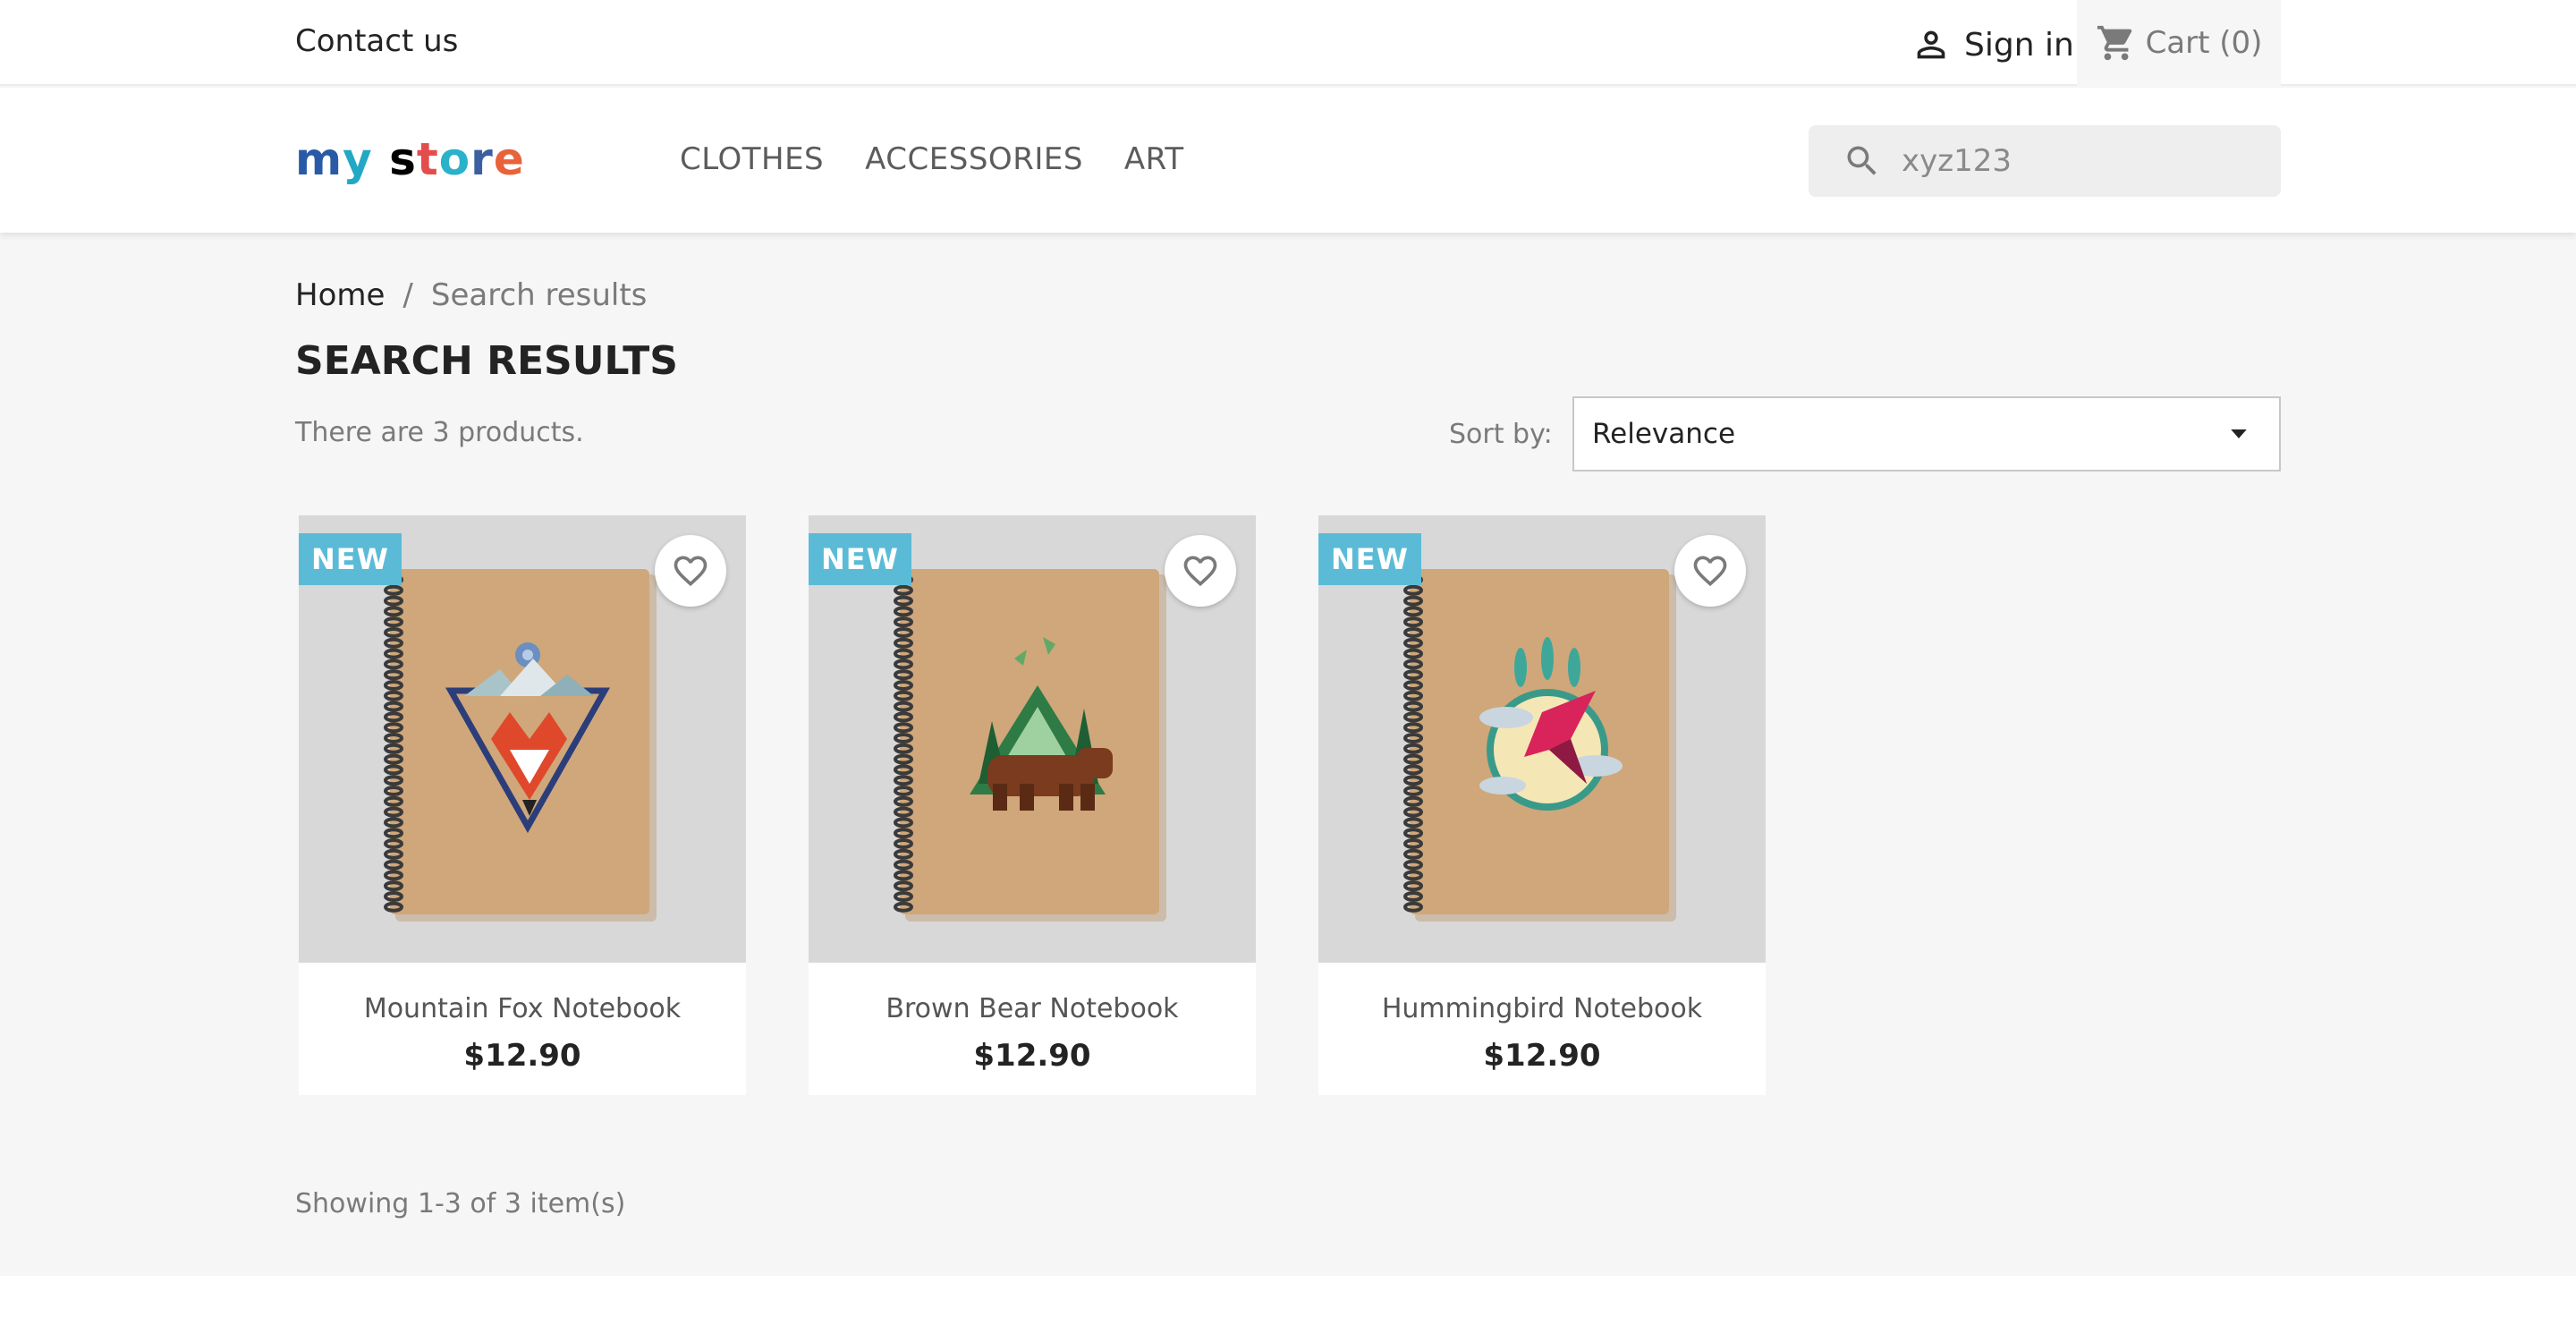 Image resolution: width=2576 pixels, height=1317 pixels. I want to click on logo-letter: e, so click(509, 159).